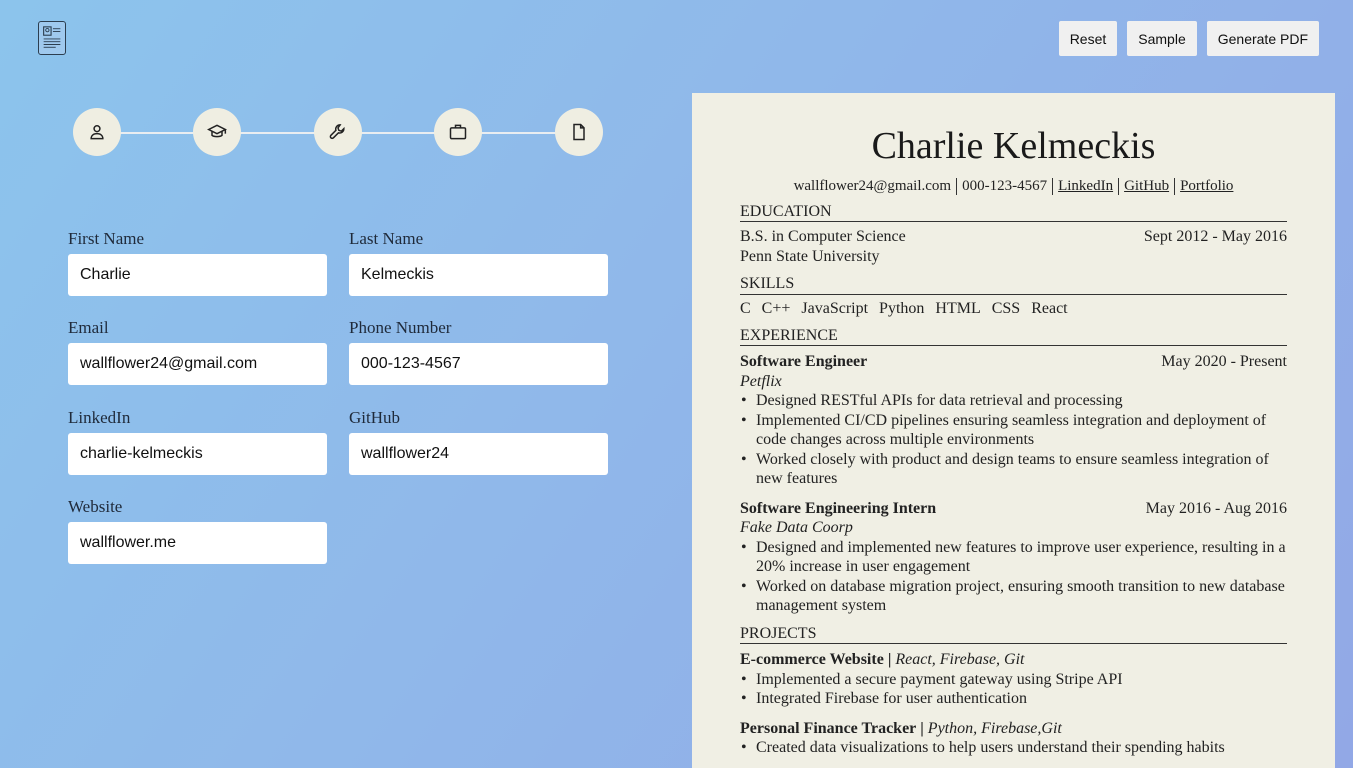  I want to click on user-icon, so click(97, 132).